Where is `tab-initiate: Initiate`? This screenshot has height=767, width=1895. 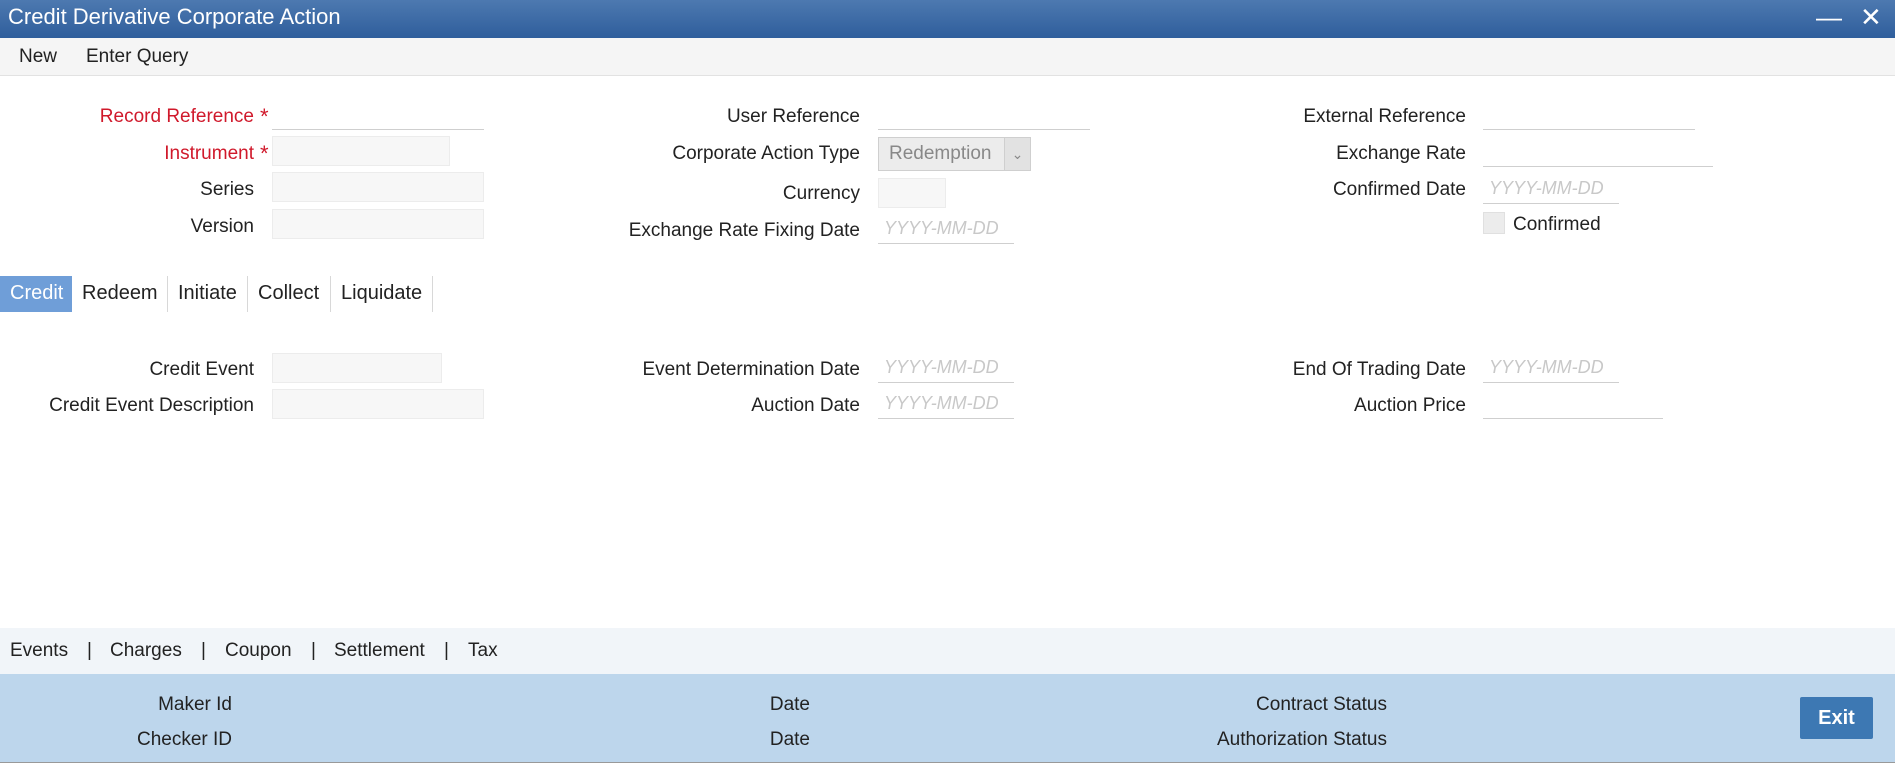 tab-initiate: Initiate is located at coordinates (208, 294).